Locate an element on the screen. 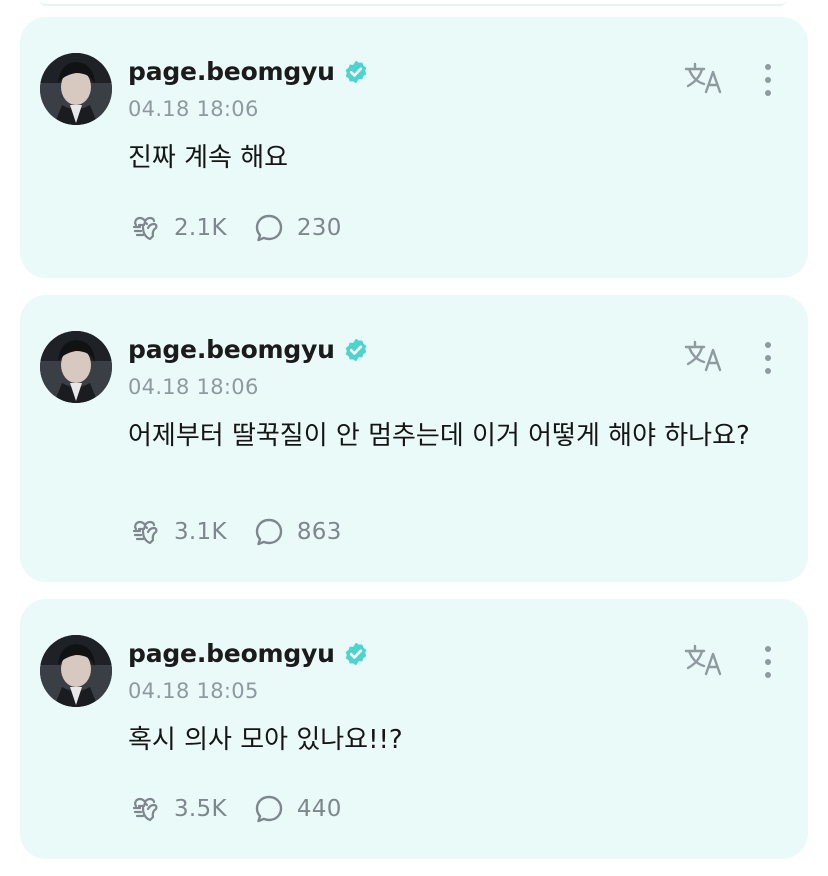 This screenshot has width=828, height=876. like-button: 3.5K is located at coordinates (178, 809).